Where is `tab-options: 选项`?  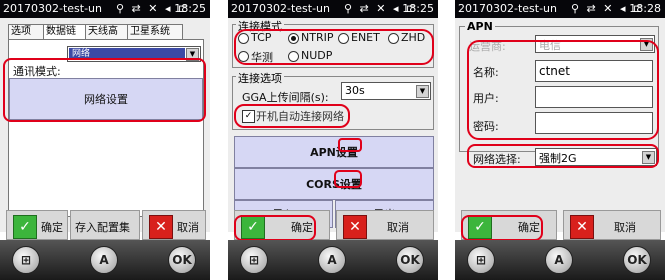
tab-options: 选项 is located at coordinates (26, 31).